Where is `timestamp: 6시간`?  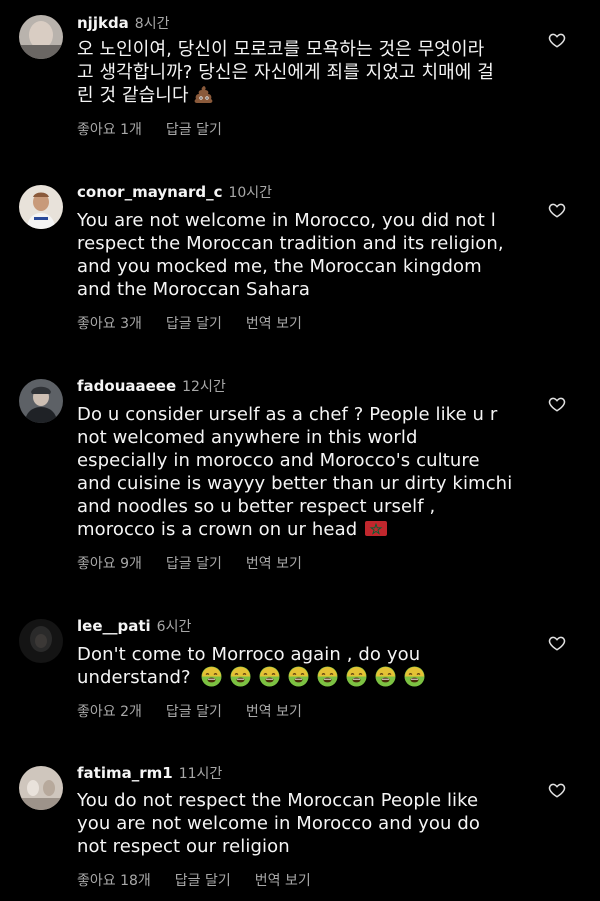
timestamp: 6시간 is located at coordinates (174, 627).